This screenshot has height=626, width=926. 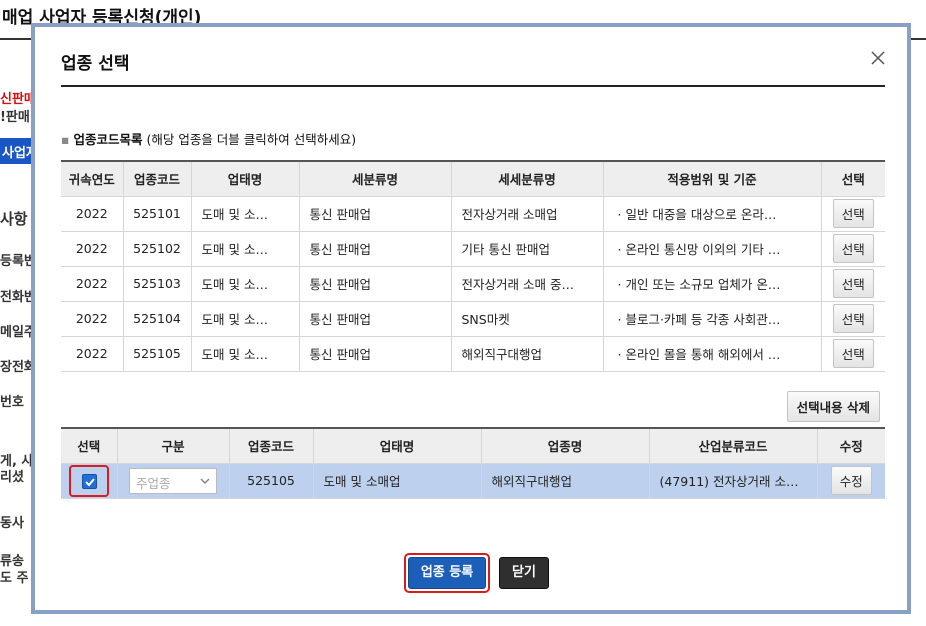 What do you see at coordinates (473, 86) in the screenshot?
I see `title-divider` at bounding box center [473, 86].